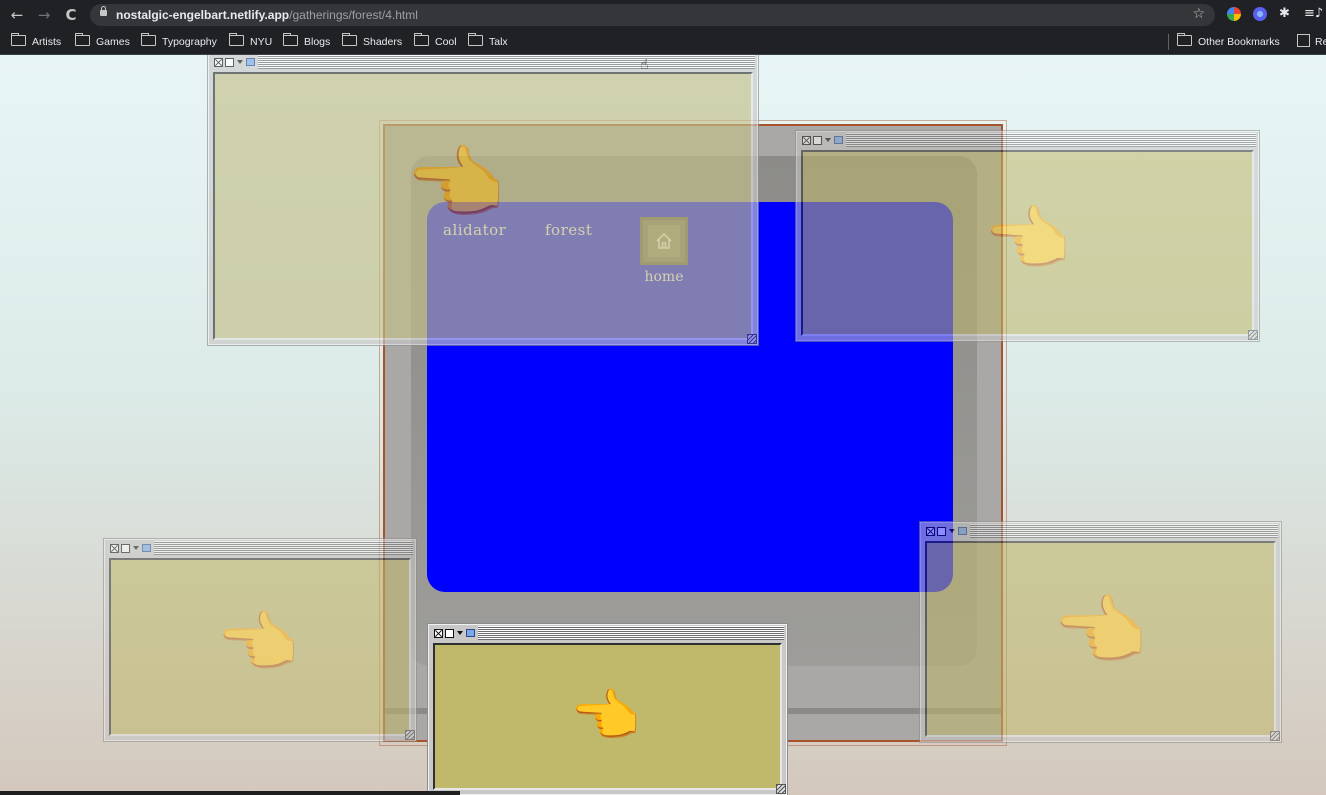 This screenshot has width=1326, height=795. What do you see at coordinates (36, 41) in the screenshot?
I see `bookmark-artists: Artists` at bounding box center [36, 41].